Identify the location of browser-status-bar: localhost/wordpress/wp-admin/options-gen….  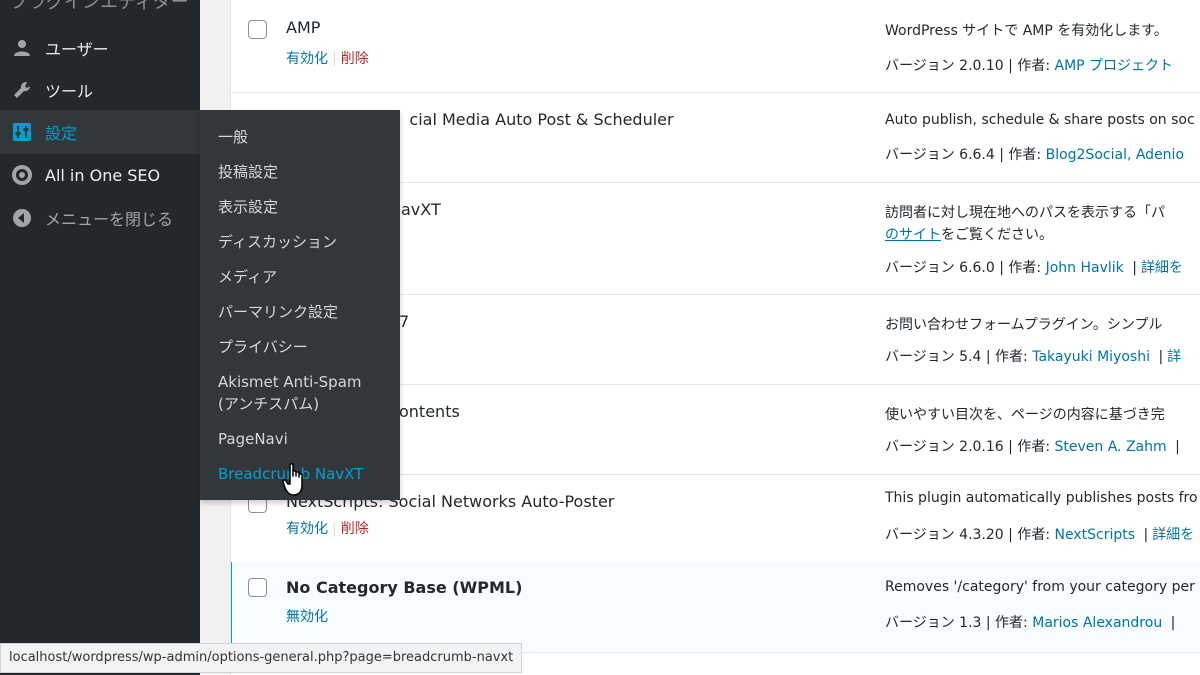
(261, 658).